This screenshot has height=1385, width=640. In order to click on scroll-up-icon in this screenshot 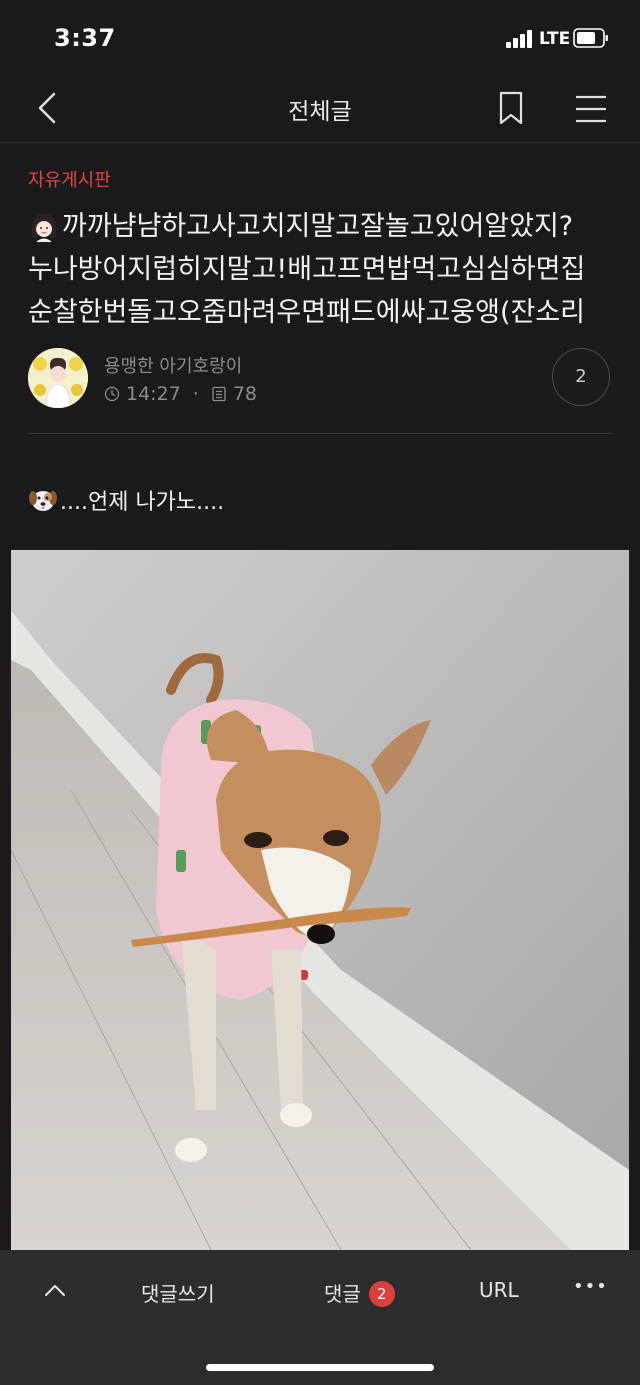, I will do `click(55, 1290)`.